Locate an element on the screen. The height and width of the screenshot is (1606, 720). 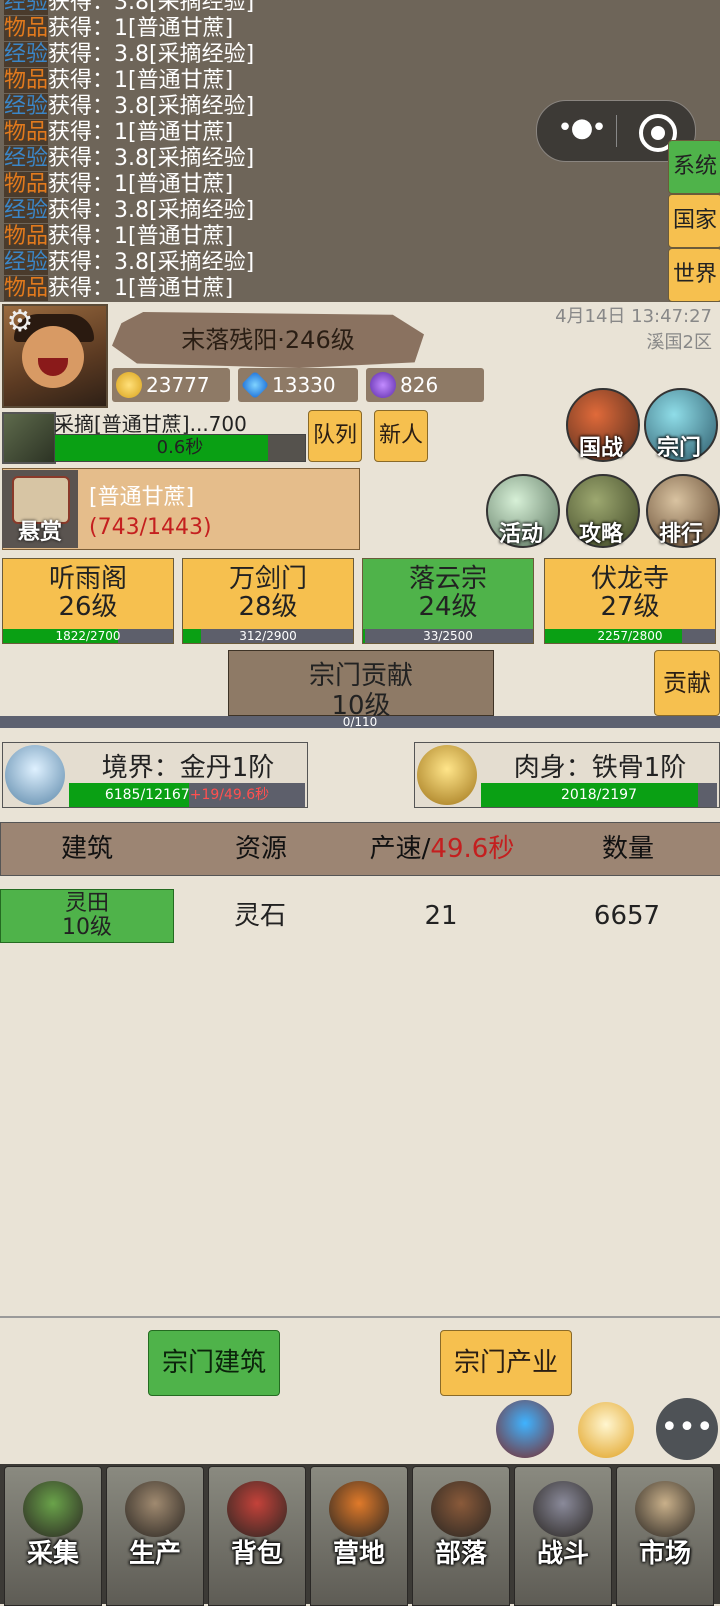
guide-label: 攻略 is located at coordinates (600, 534).